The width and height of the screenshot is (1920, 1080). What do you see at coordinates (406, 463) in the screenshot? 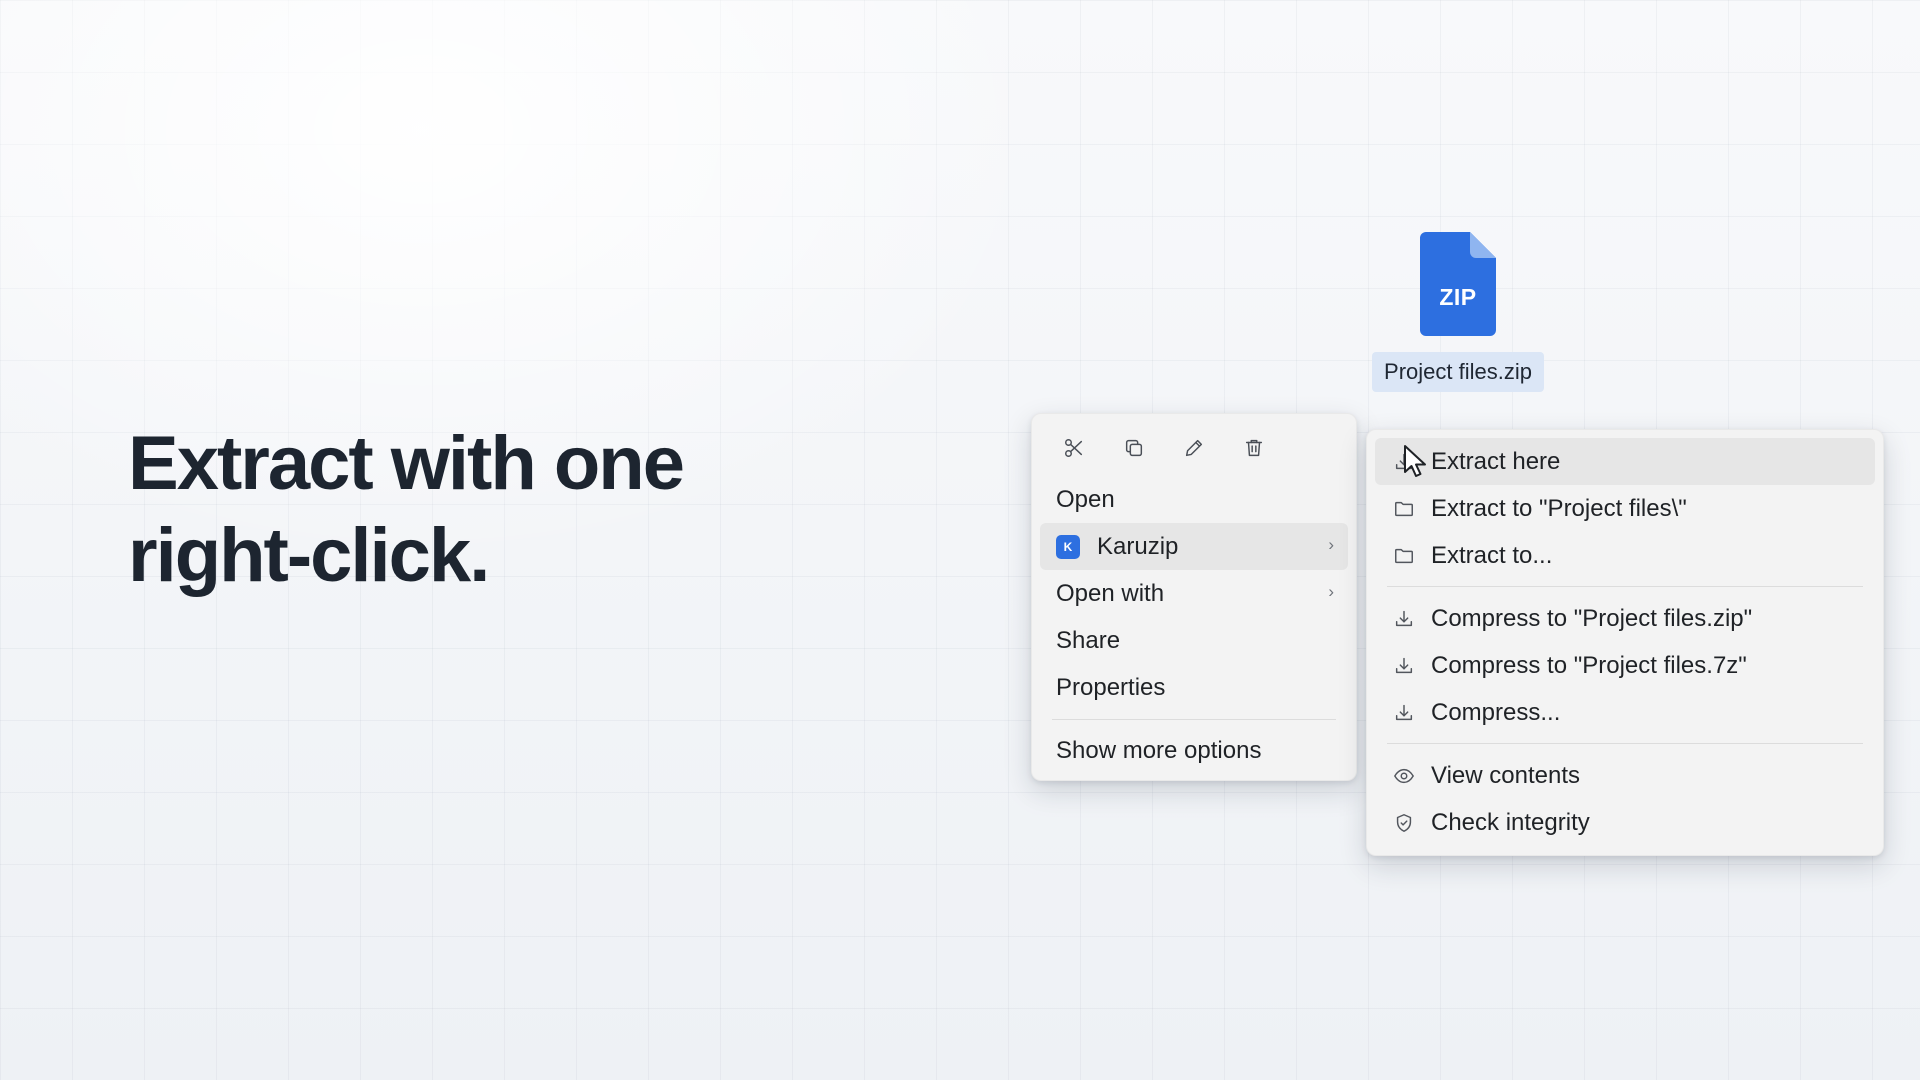
I see `headline-line-1: Extract with one` at bounding box center [406, 463].